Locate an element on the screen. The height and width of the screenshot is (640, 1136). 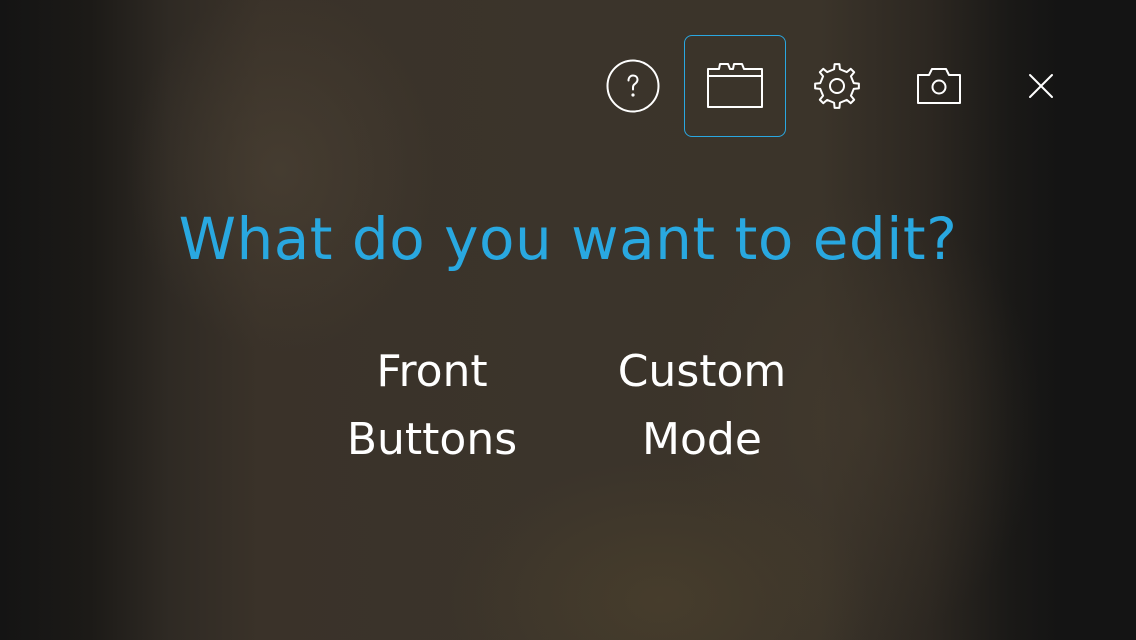
option-label-line: Custom is located at coordinates (702, 371).